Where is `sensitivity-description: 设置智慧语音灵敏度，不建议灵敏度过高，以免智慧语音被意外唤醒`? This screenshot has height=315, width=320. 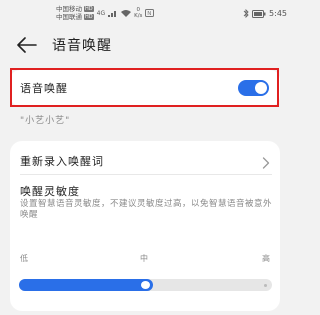
sensitivity-description: 设置智慧语音灵敏度，不建议灵敏度过高，以免智慧语音被意外唤醒 is located at coordinates (146, 209).